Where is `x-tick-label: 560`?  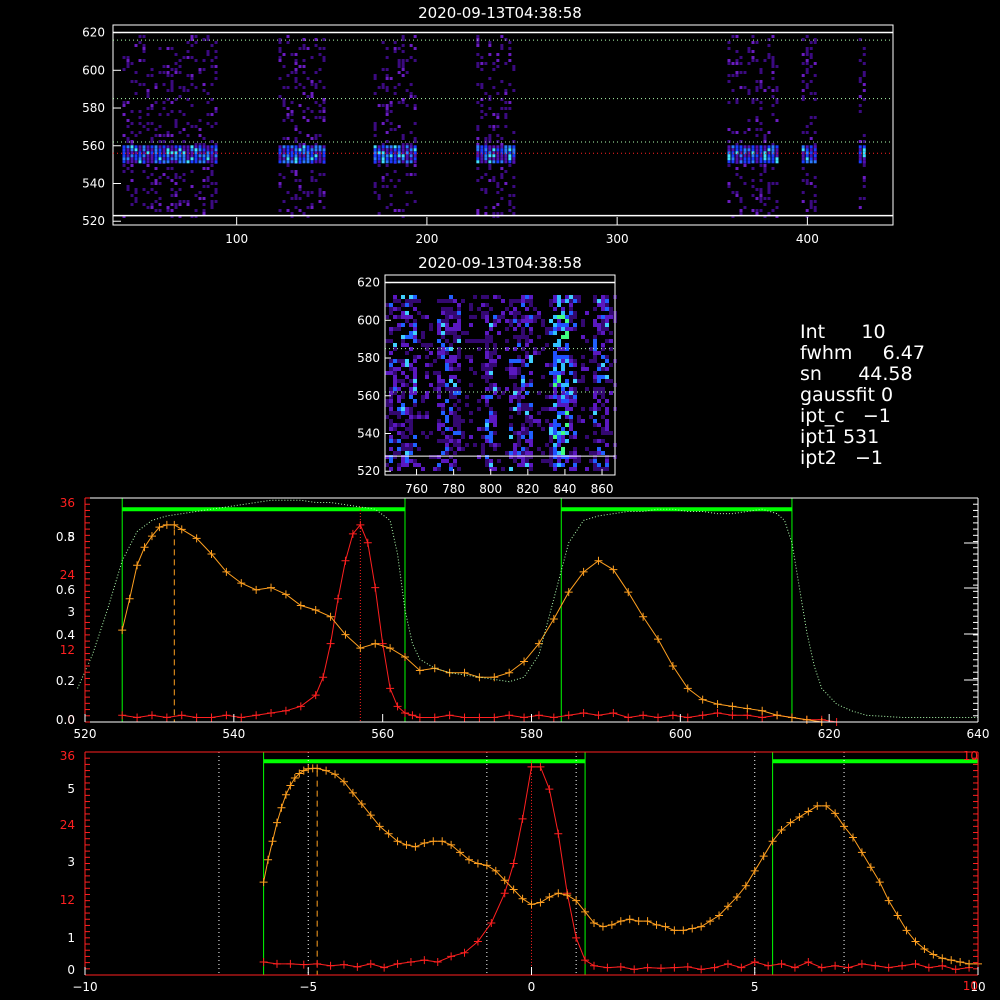
x-tick-label: 560 is located at coordinates (382, 734).